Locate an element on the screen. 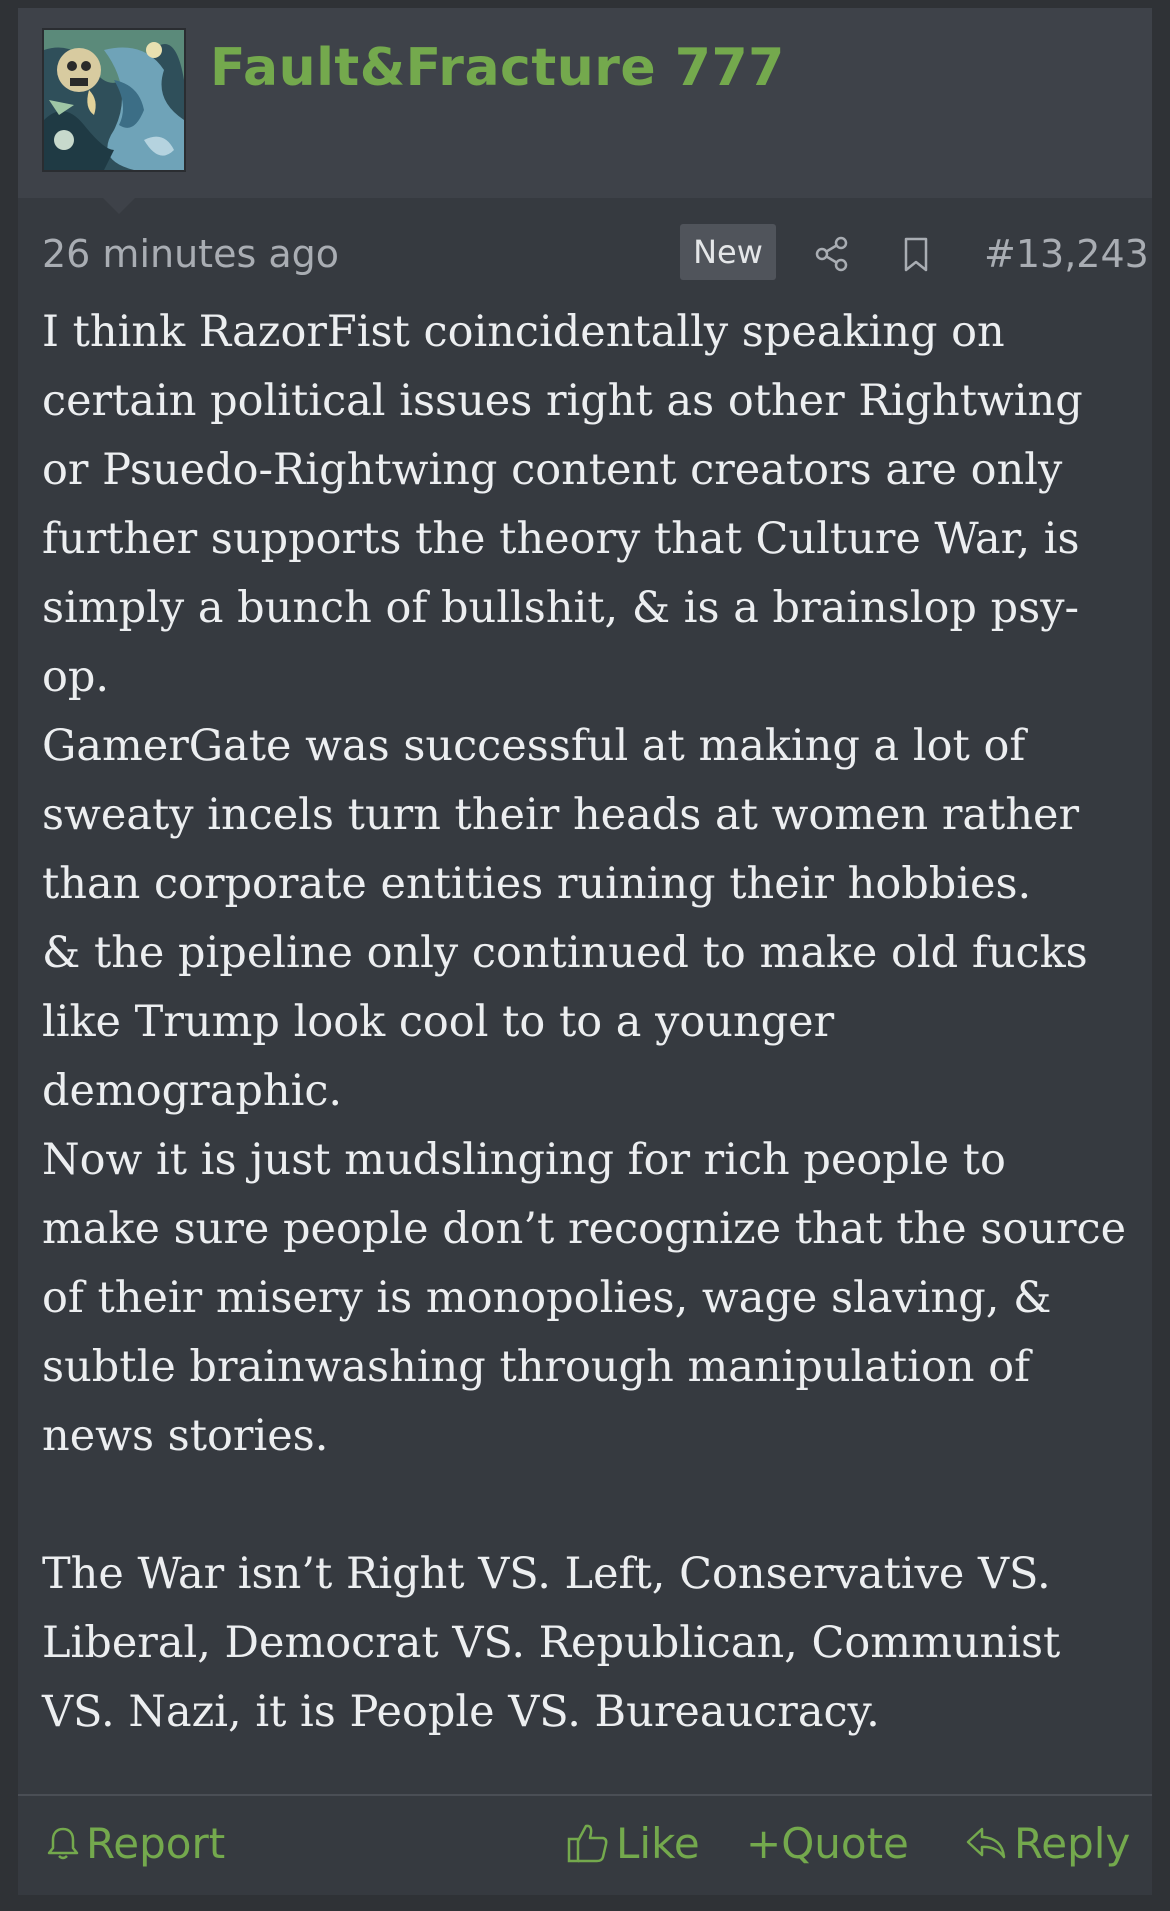  reply-label: Reply is located at coordinates (1072, 1843).